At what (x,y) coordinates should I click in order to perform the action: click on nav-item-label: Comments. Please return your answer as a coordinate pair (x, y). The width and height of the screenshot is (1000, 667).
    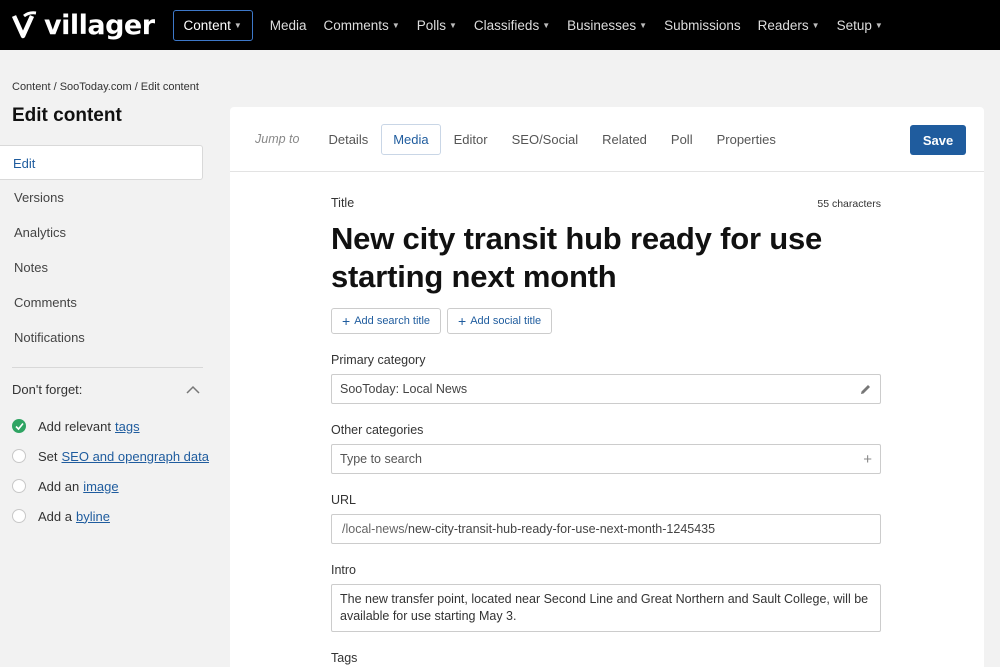
    Looking at the image, I should click on (356, 25).